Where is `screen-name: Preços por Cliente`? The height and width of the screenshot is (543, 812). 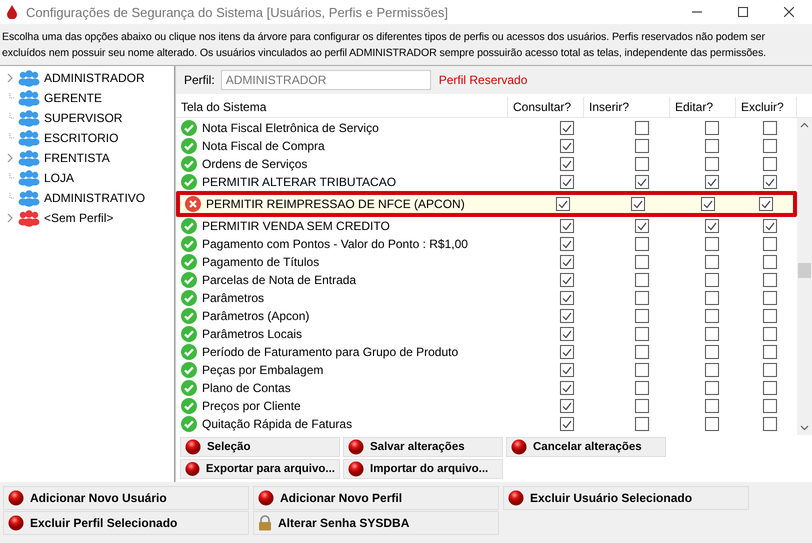 screen-name: Preços por Cliente is located at coordinates (251, 406).